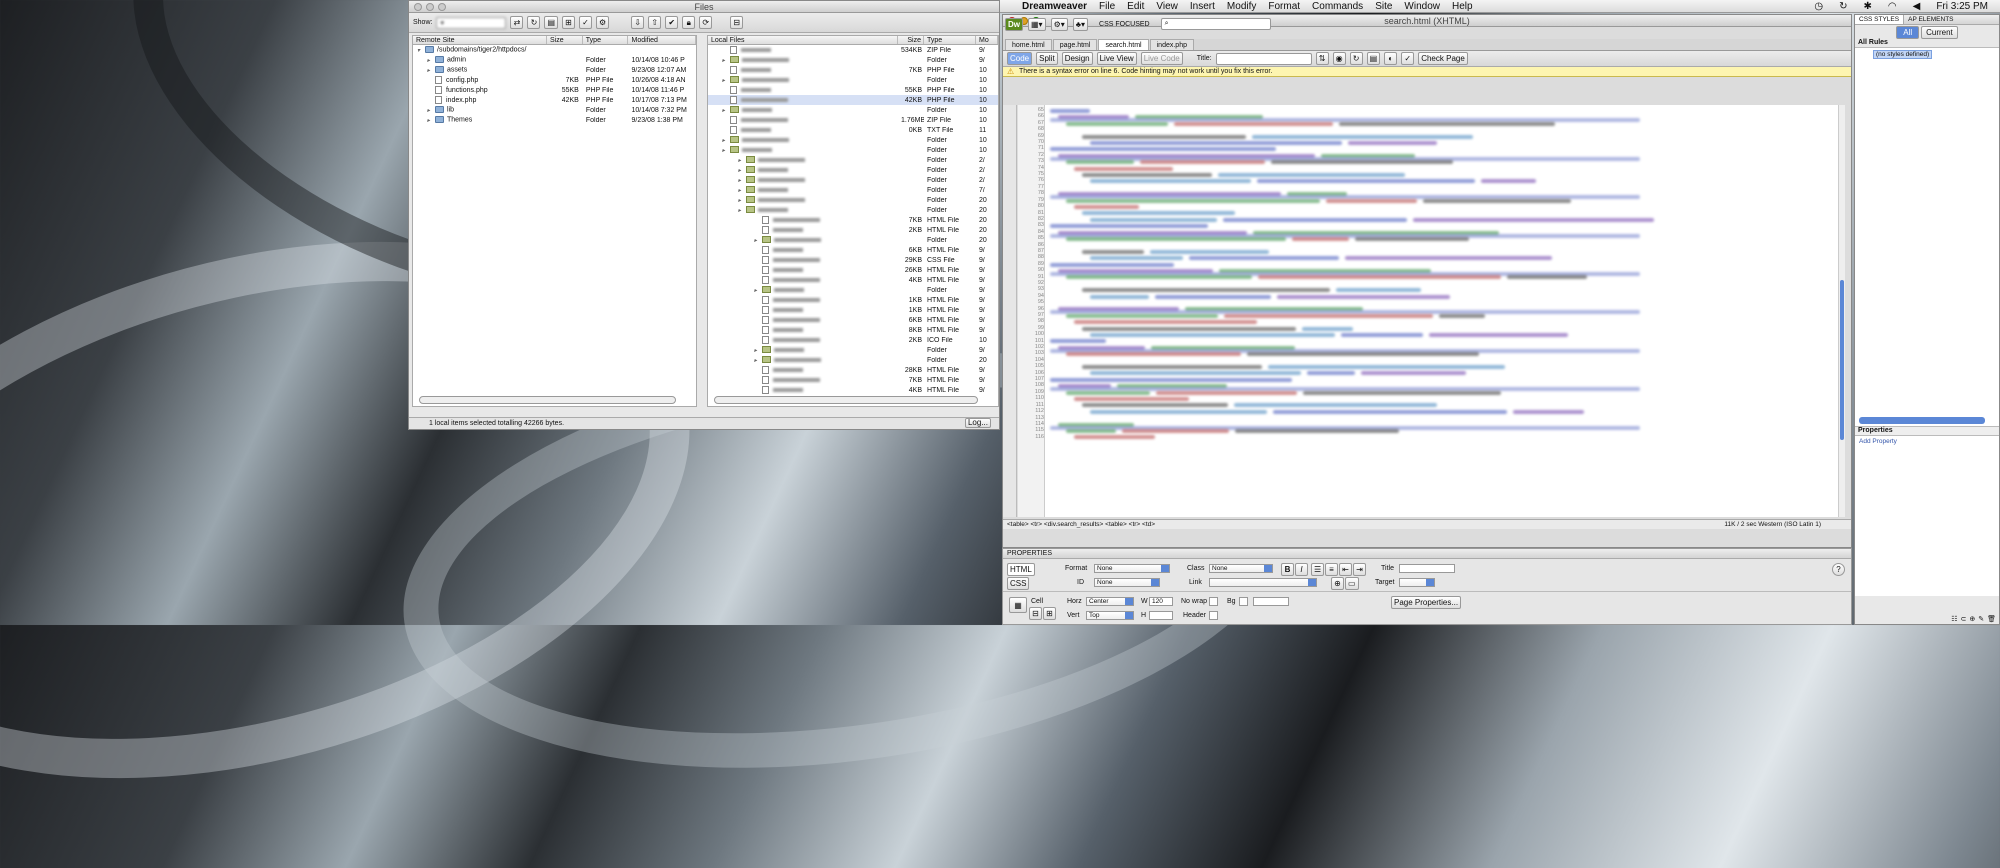 The image size is (2000, 868). Describe the element at coordinates (1124, 24) in the screenshot. I see `workspace-switcher: CSS FOCUSED` at that location.